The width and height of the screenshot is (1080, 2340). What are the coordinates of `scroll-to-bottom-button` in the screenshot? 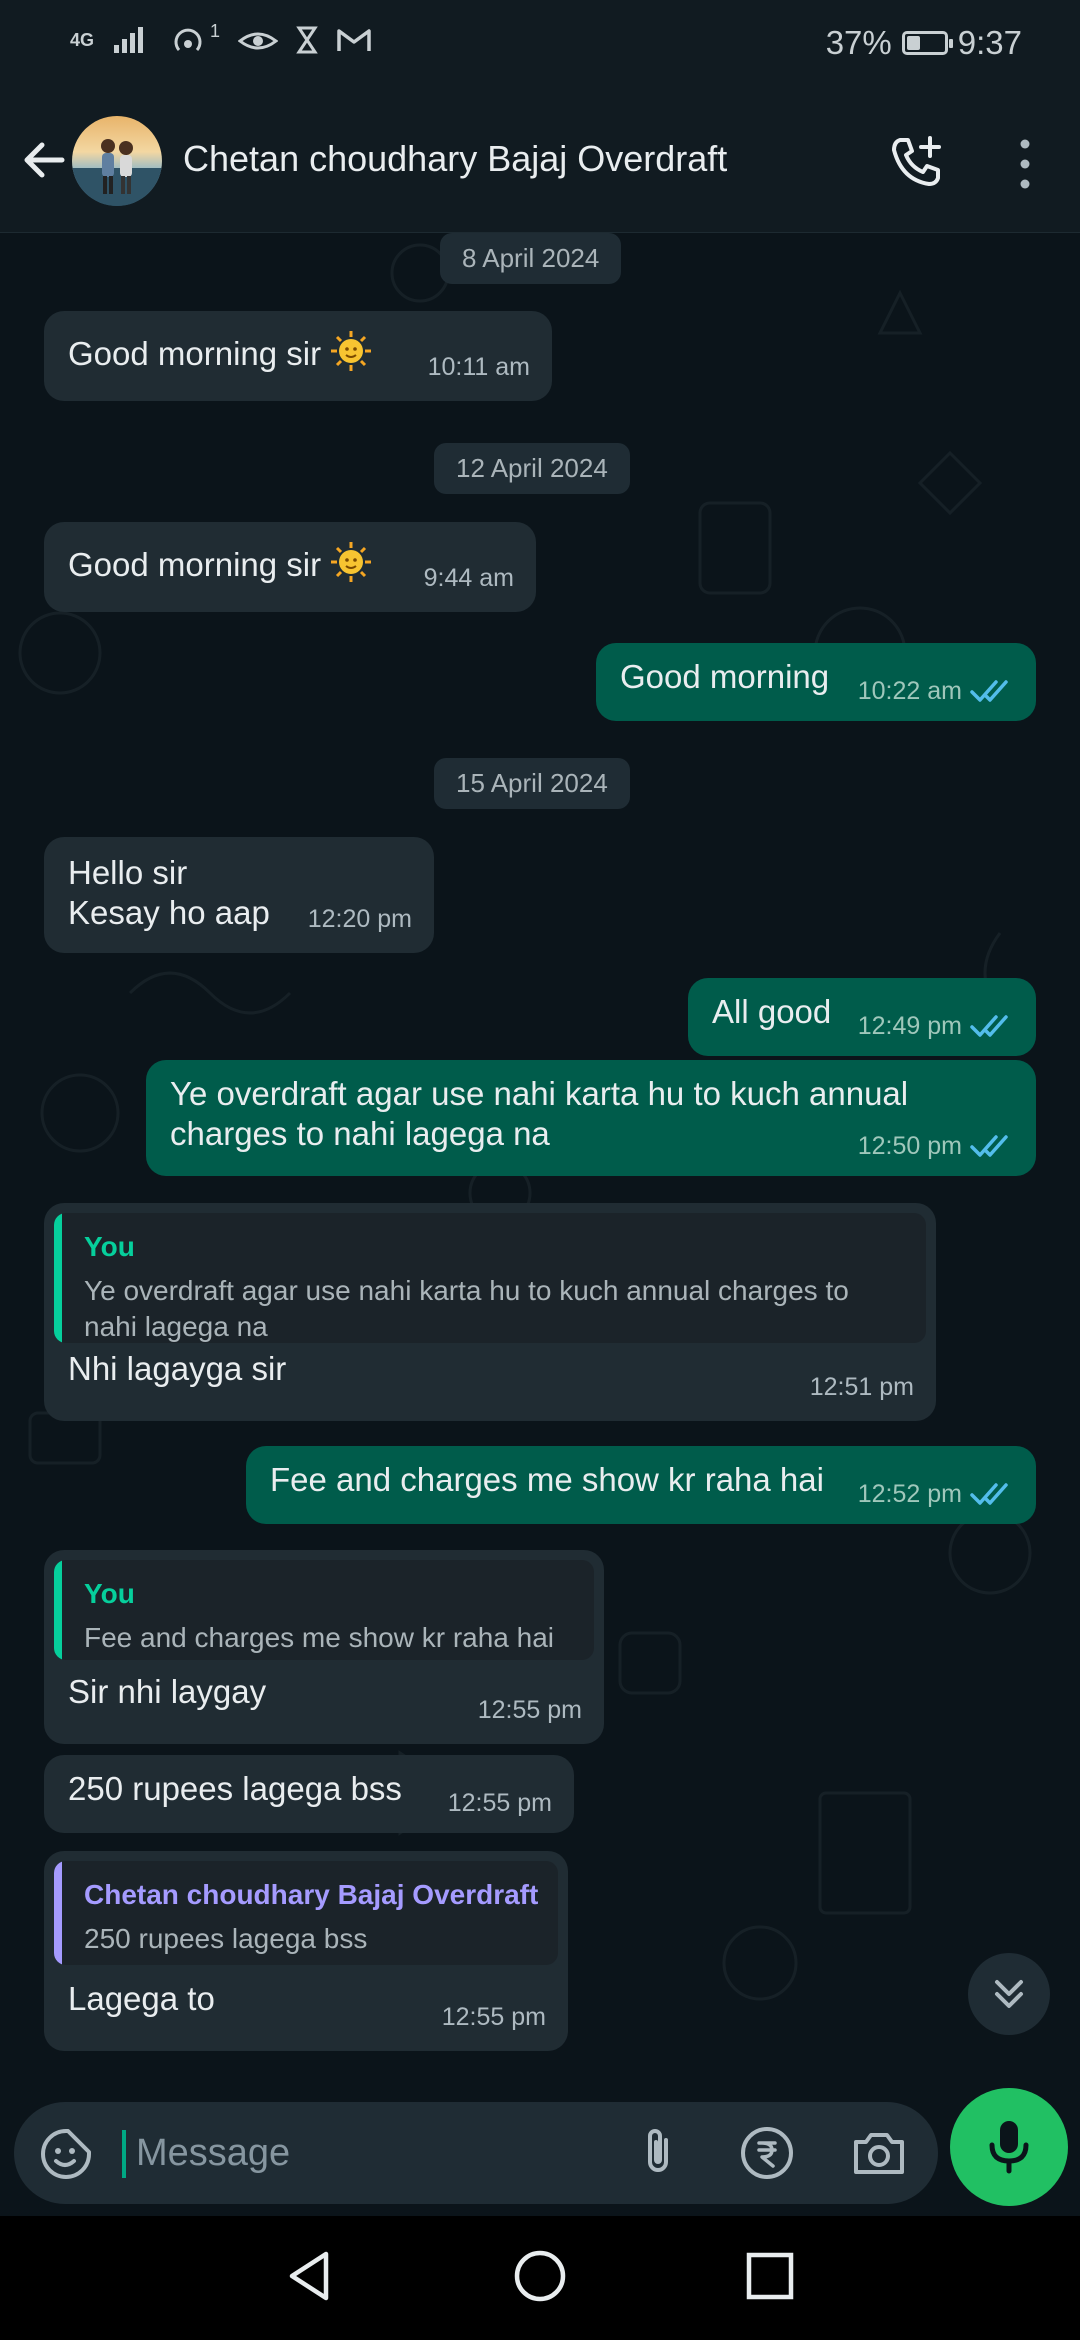 It's located at (1009, 1994).